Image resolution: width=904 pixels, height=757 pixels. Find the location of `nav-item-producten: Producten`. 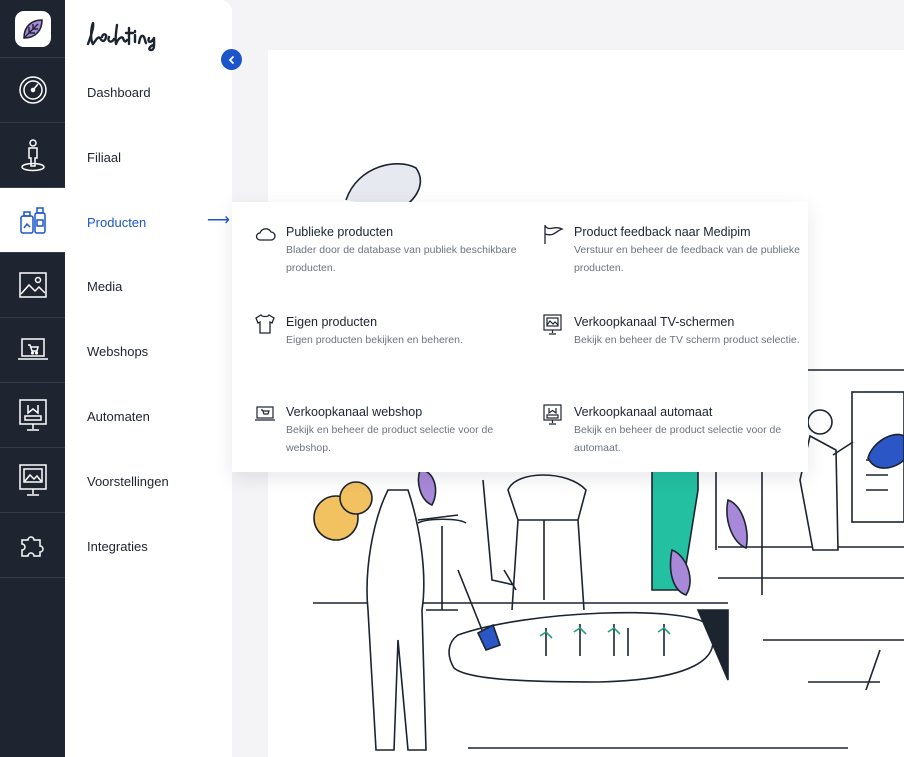

nav-item-producten: Producten is located at coordinates (116, 222).